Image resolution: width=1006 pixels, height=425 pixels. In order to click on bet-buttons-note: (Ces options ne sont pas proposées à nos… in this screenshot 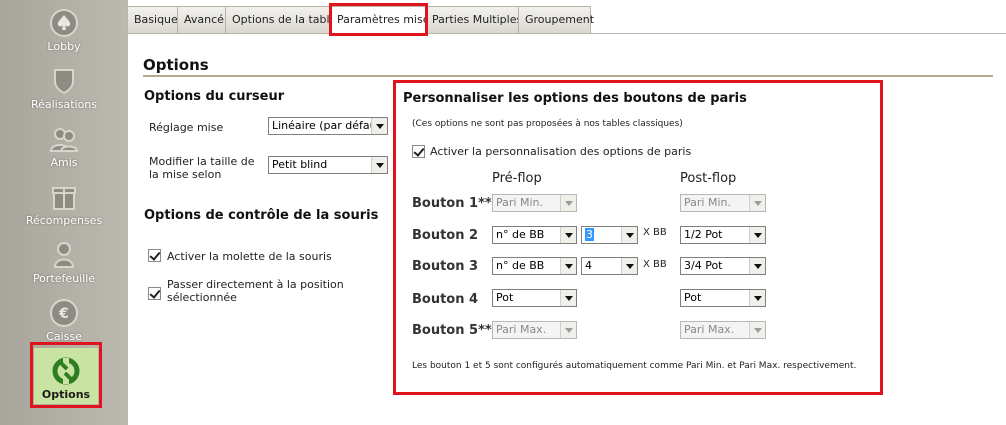, I will do `click(547, 124)`.